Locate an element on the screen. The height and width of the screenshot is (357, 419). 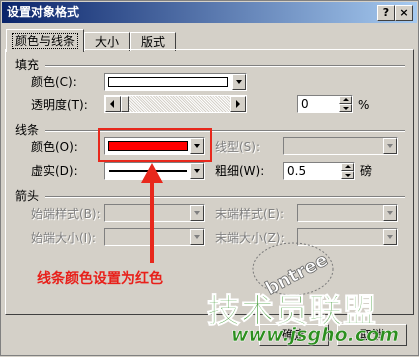
annotation-text: 线条颜色设置为红色 is located at coordinates (100, 279).